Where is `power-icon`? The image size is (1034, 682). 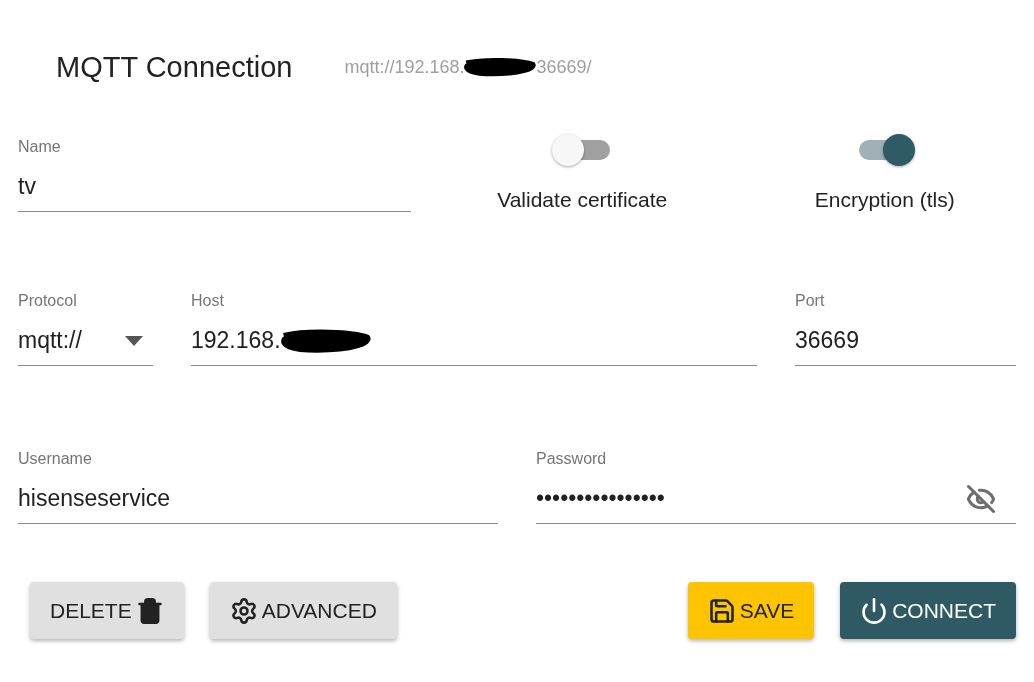
power-icon is located at coordinates (874, 610).